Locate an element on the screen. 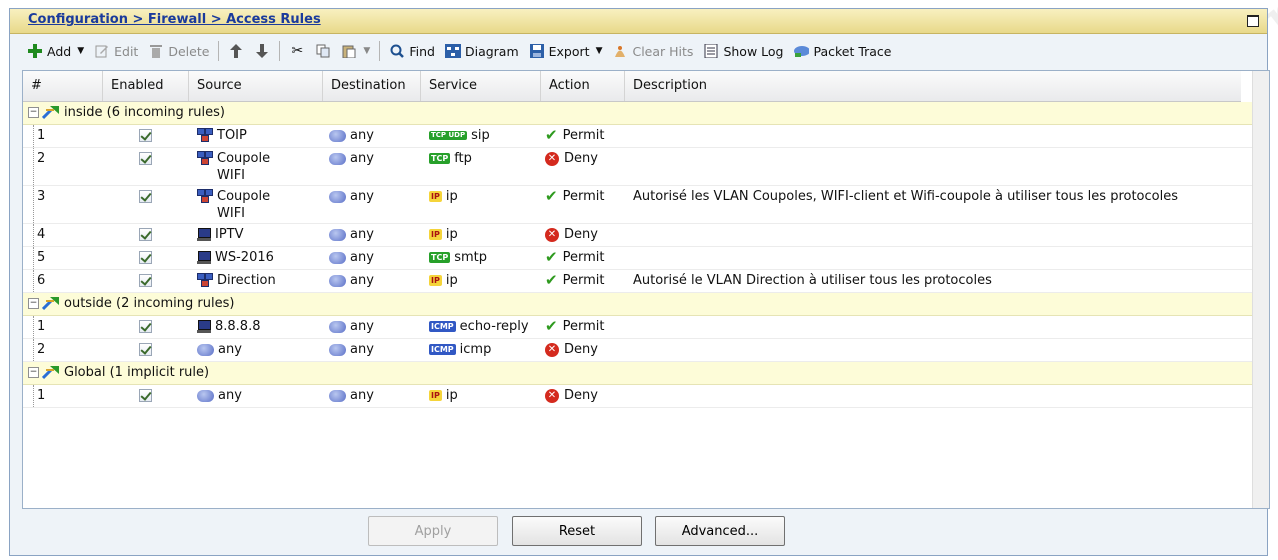 The width and height of the screenshot is (1278, 560). find-button: Find is located at coordinates (412, 51).